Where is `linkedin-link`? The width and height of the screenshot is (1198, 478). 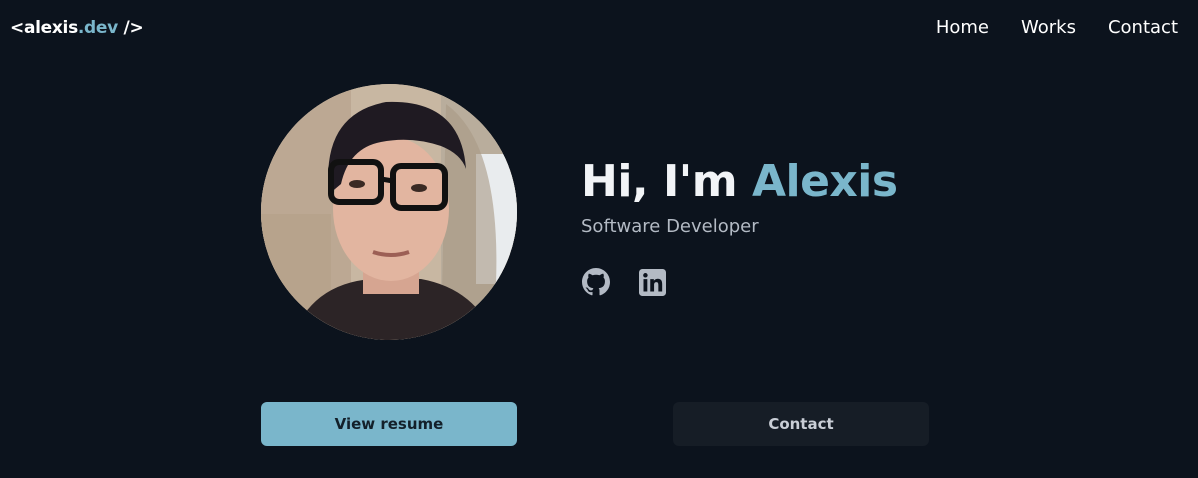
linkedin-link is located at coordinates (652, 282).